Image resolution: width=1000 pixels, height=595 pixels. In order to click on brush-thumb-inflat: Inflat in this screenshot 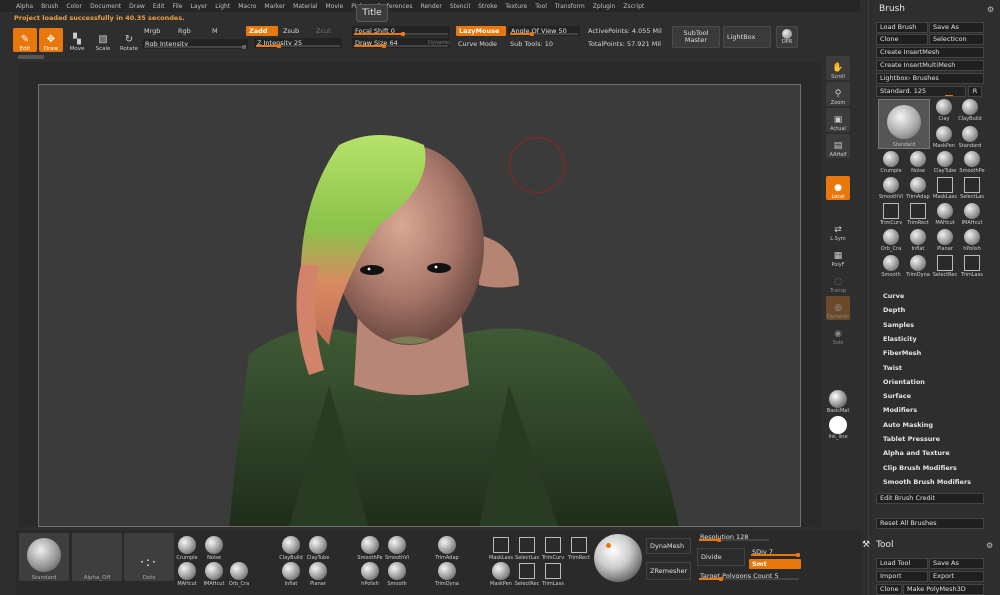, I will do `click(918, 241)`.